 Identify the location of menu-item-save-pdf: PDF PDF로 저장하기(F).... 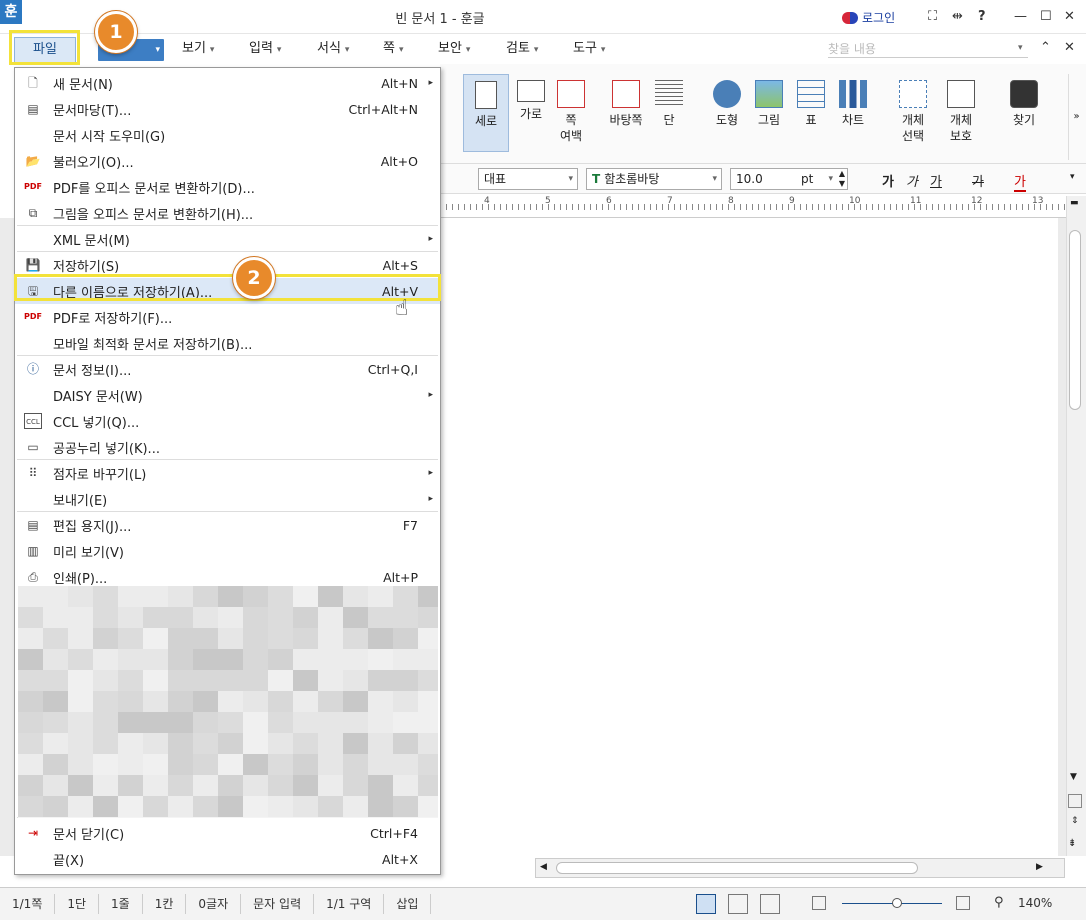
(227, 317).